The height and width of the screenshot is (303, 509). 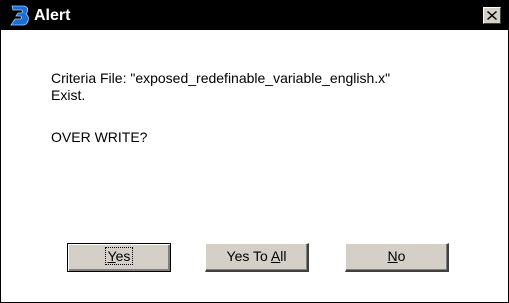 I want to click on message-line-exist: Exist., so click(x=68, y=95).